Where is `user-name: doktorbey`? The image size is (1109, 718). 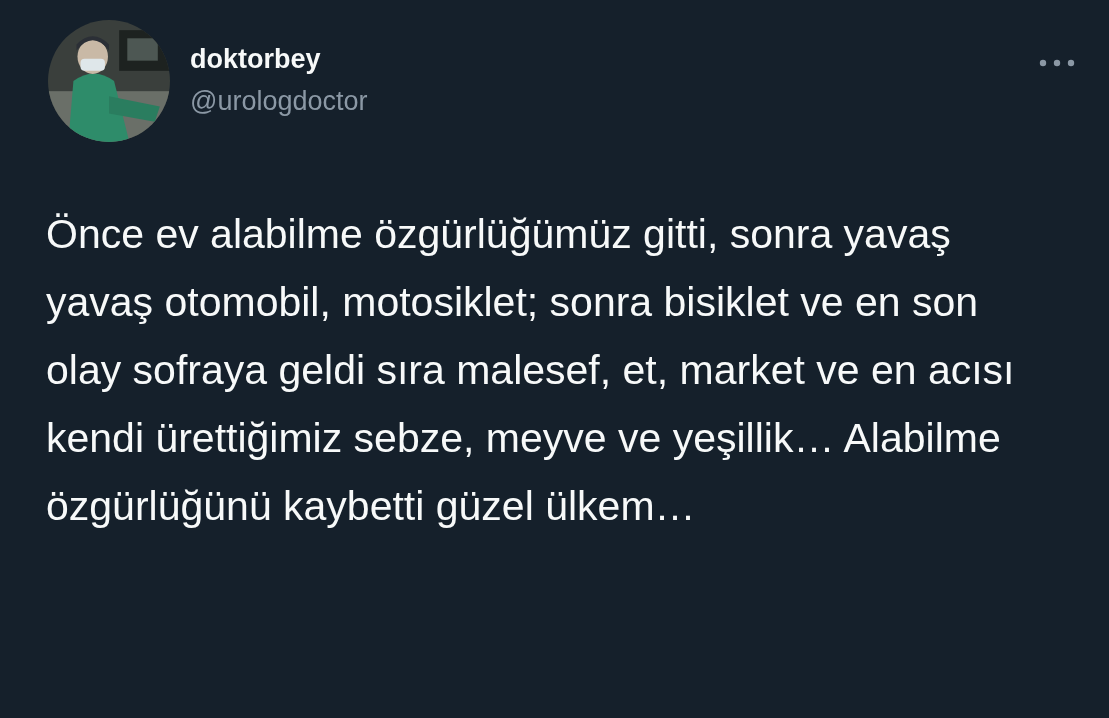
user-name: doktorbey is located at coordinates (279, 59).